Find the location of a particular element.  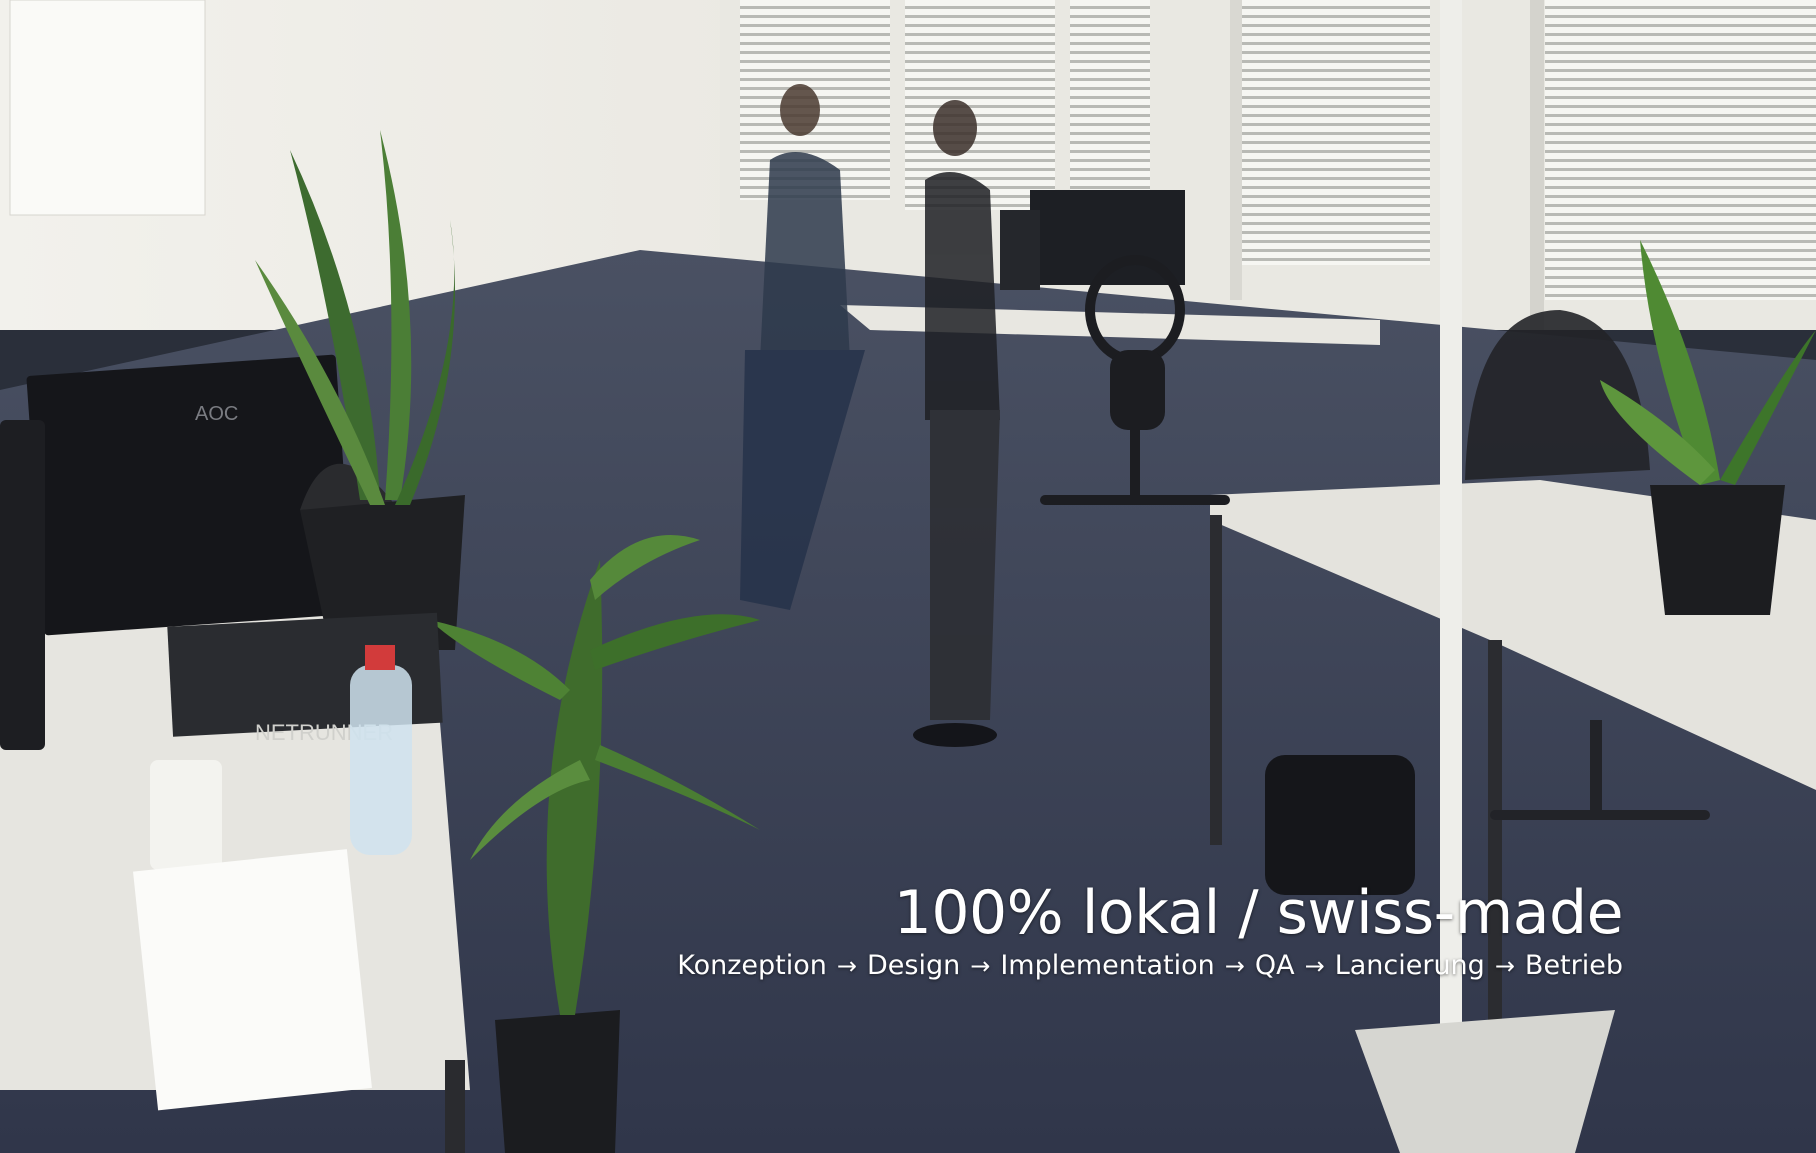

mug is located at coordinates (186, 815).